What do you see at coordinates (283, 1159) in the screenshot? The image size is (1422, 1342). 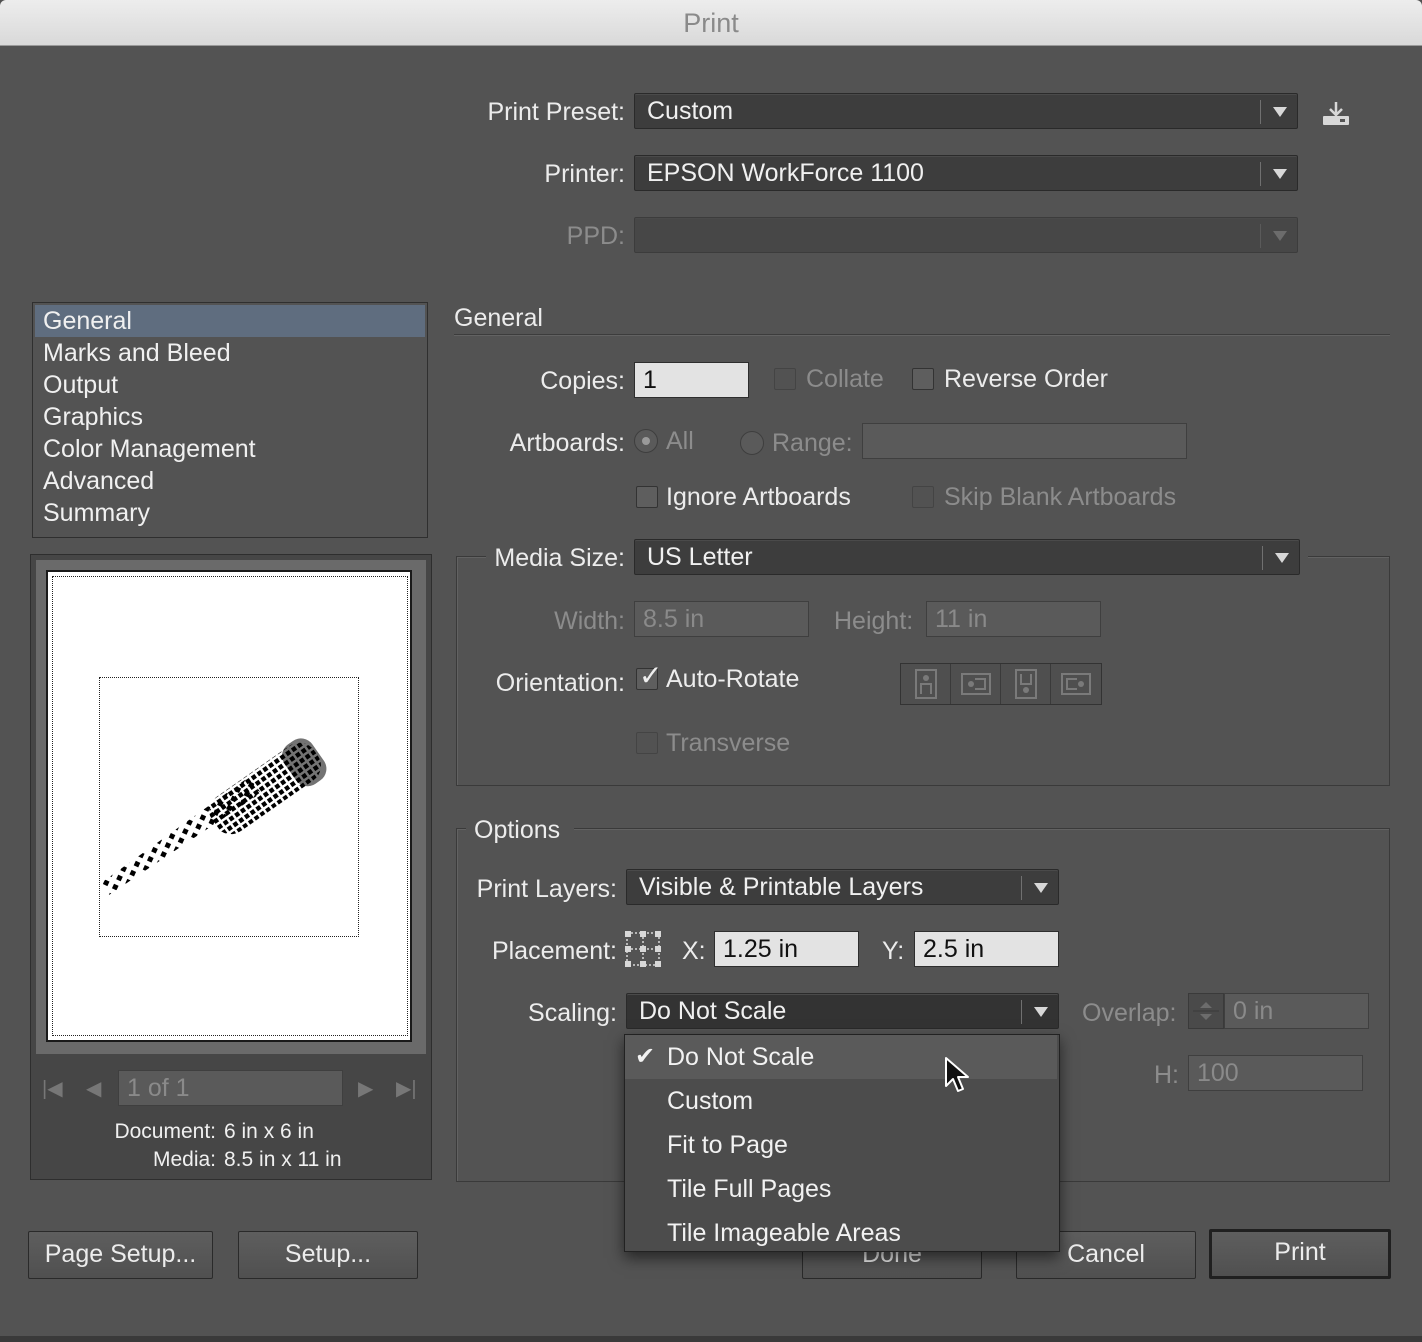 I see `media-size-info-value: 8.5 in x 11 in` at bounding box center [283, 1159].